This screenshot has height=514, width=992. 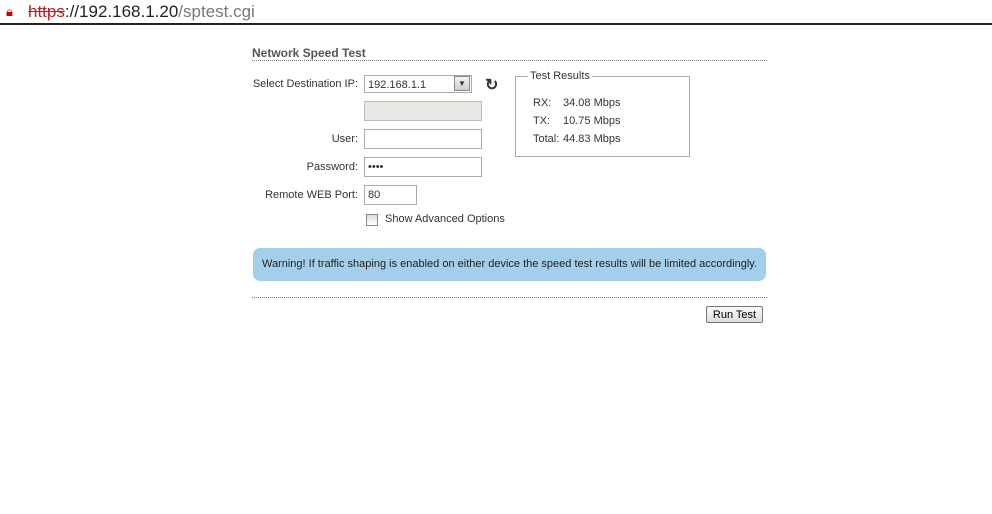 I want to click on password-label: Password:, so click(x=332, y=167).